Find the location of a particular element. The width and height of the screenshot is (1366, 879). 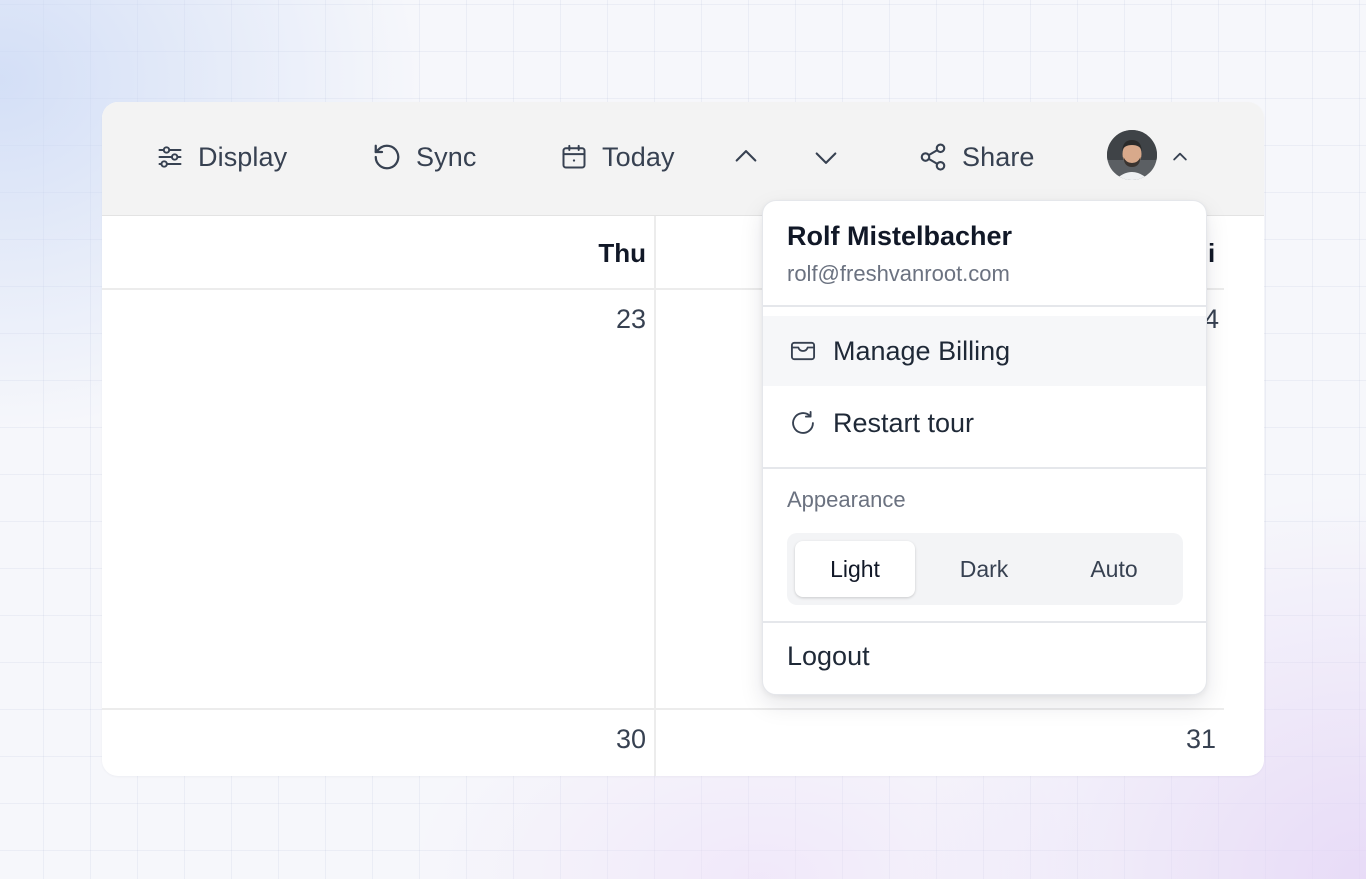

share-button: Share is located at coordinates (976, 157).